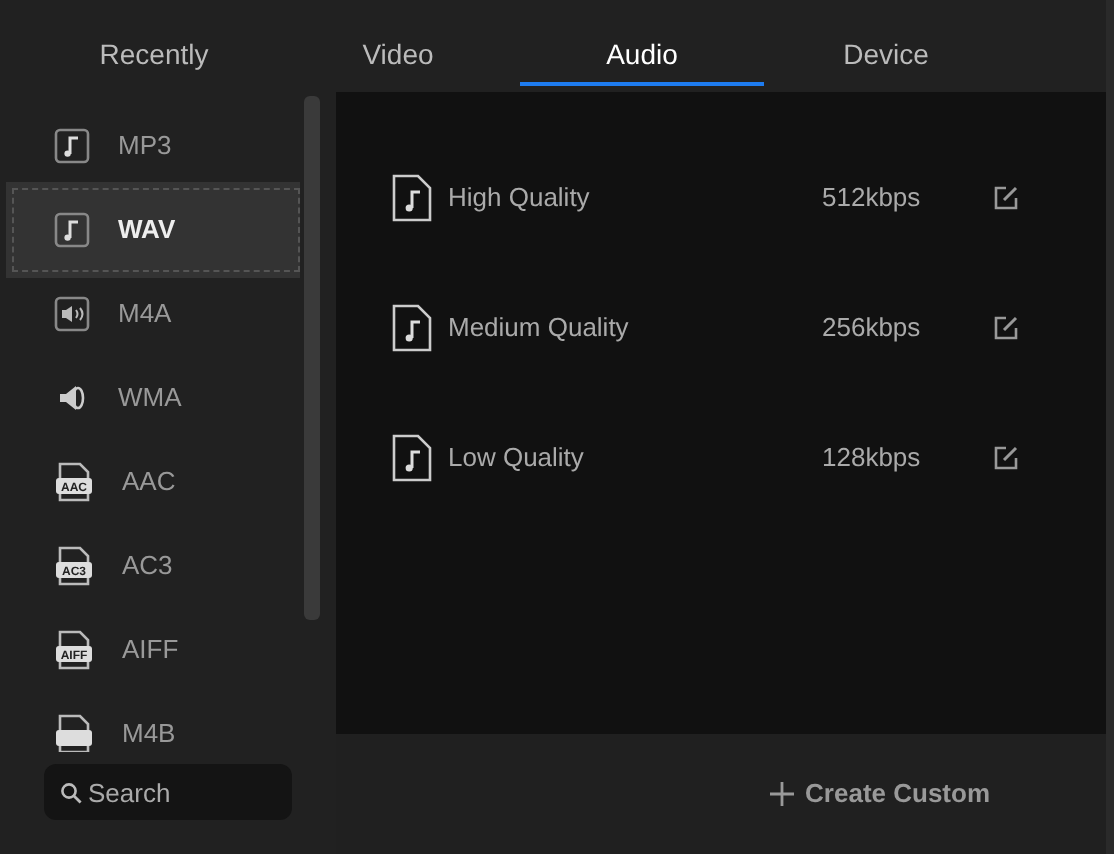 This screenshot has height=854, width=1114. Describe the element at coordinates (872, 327) in the screenshot. I see `bitrate: 256kbps` at that location.